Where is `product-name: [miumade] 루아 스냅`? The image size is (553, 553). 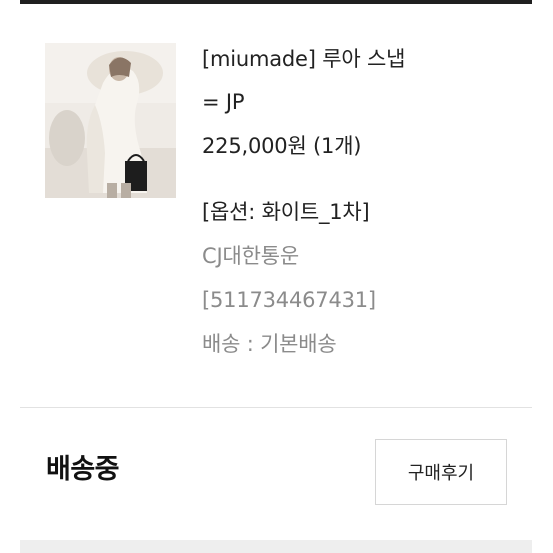 product-name: [miumade] 루아 스냅 is located at coordinates (303, 59).